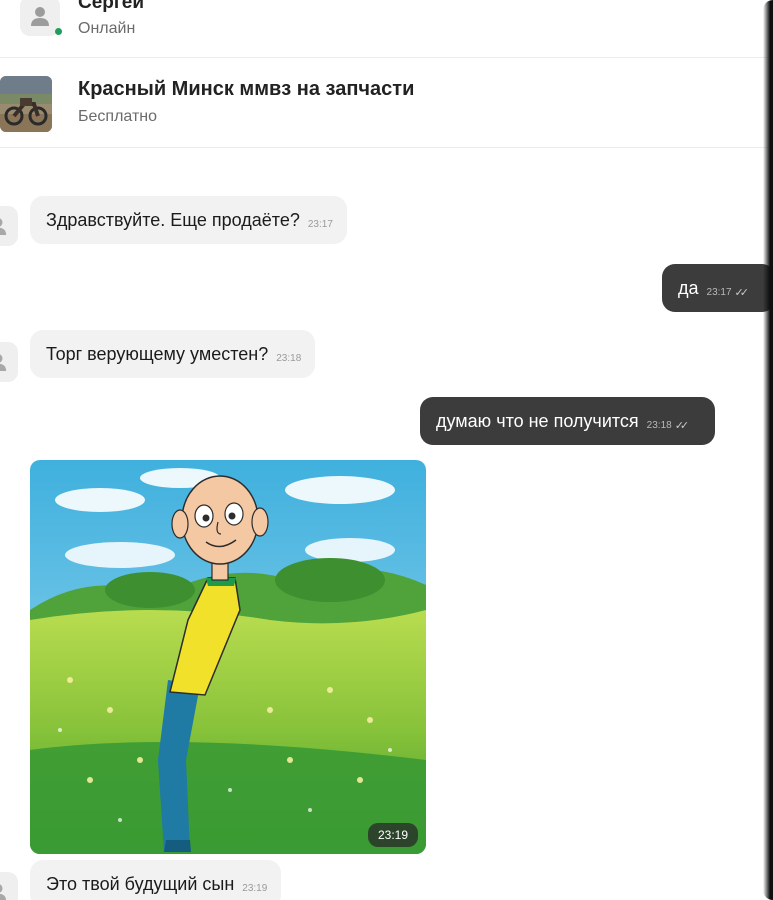  I want to click on message-text: Это твой будущий сын, so click(140, 883).